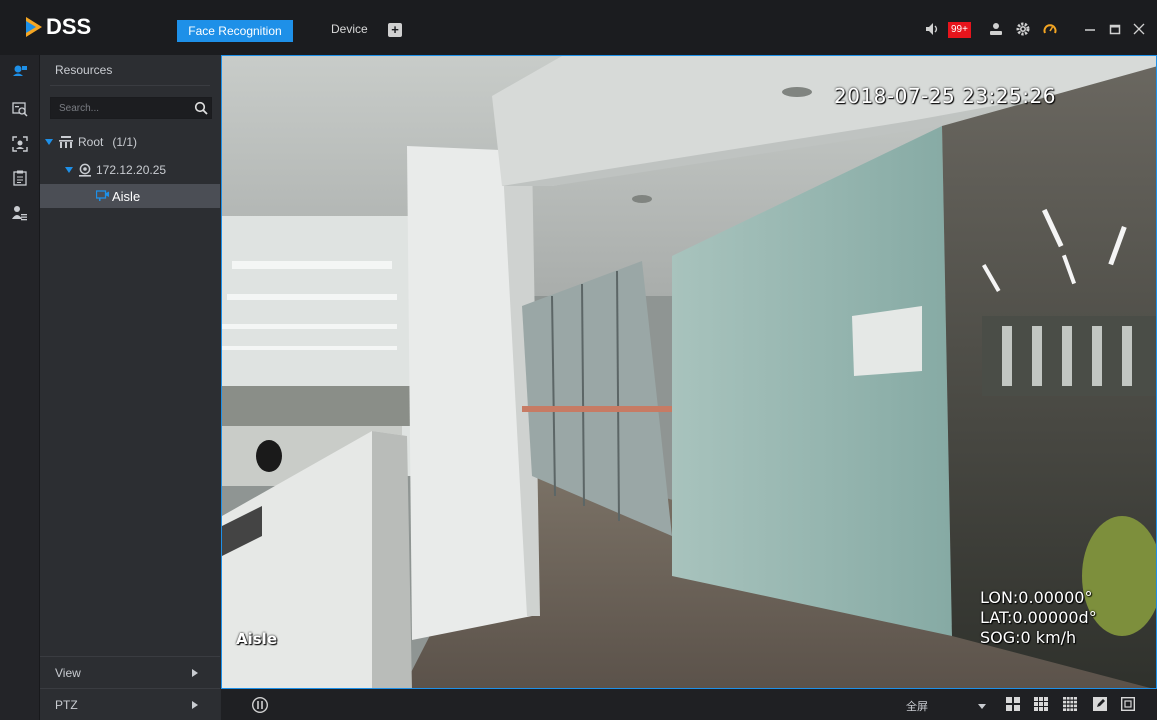  I want to click on tree-label-root: Root, so click(91, 142).